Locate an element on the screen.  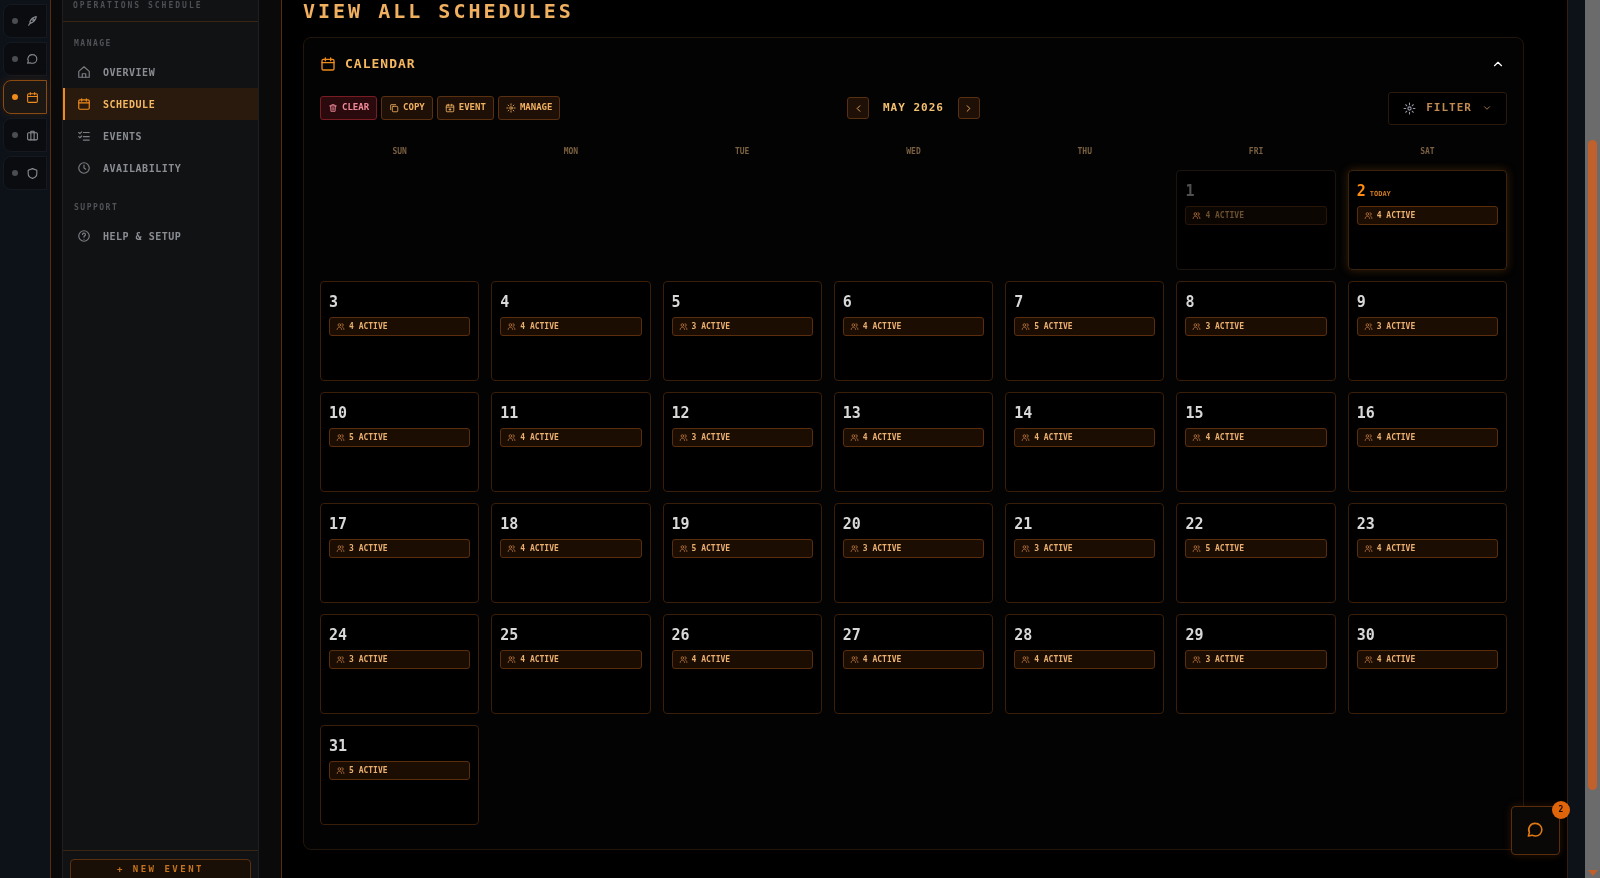
previous-month-button is located at coordinates (858, 108).